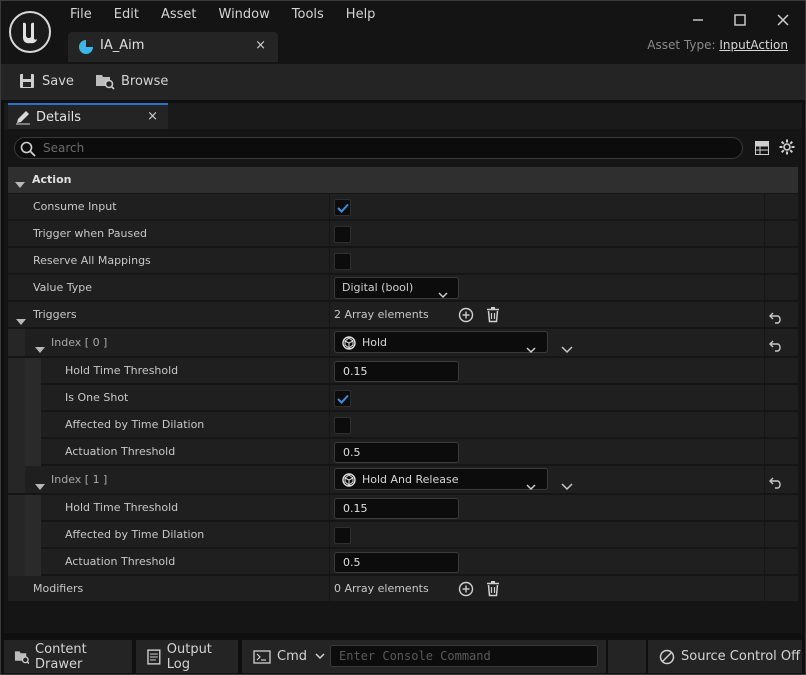 The image size is (806, 675). I want to click on property-row-modifiers: Modifiers 0 Array elements, so click(403, 589).